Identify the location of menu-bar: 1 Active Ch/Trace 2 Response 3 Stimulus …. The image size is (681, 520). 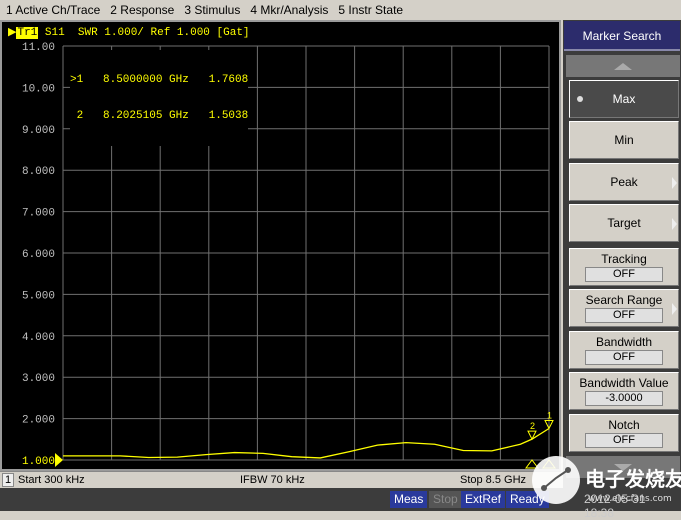
(340, 10).